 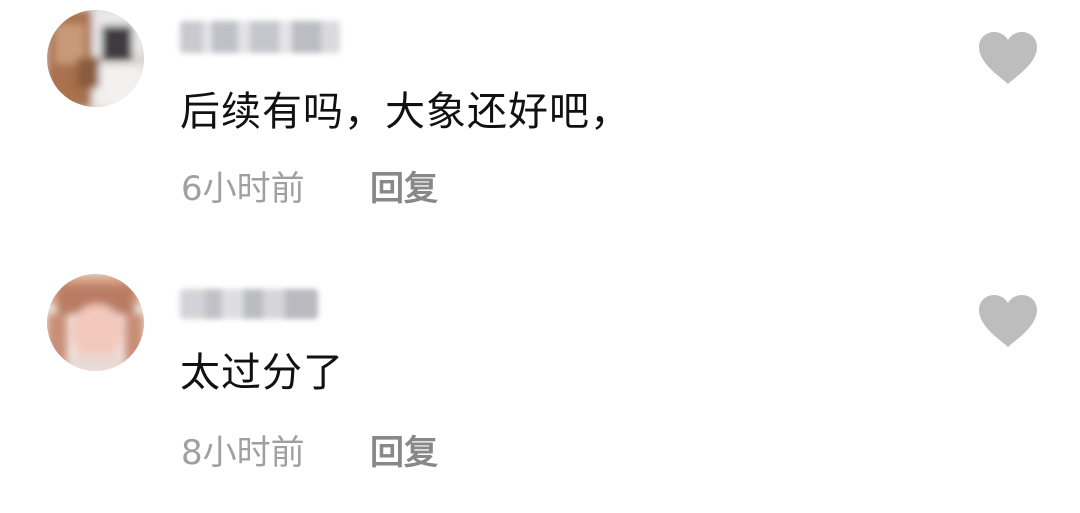 What do you see at coordinates (262, 373) in the screenshot?
I see `comment-text: 太过分了` at bounding box center [262, 373].